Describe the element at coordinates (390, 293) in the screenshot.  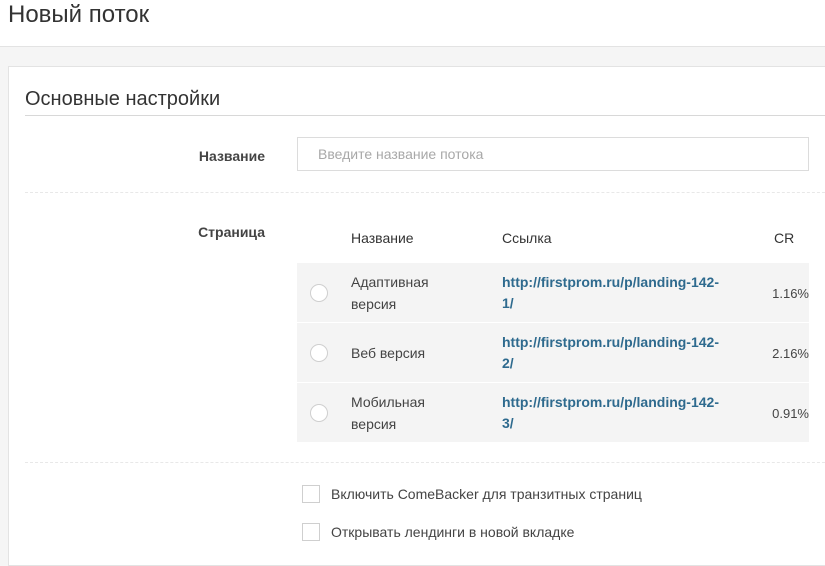
I see `page-name: Адаптивная версия` at that location.